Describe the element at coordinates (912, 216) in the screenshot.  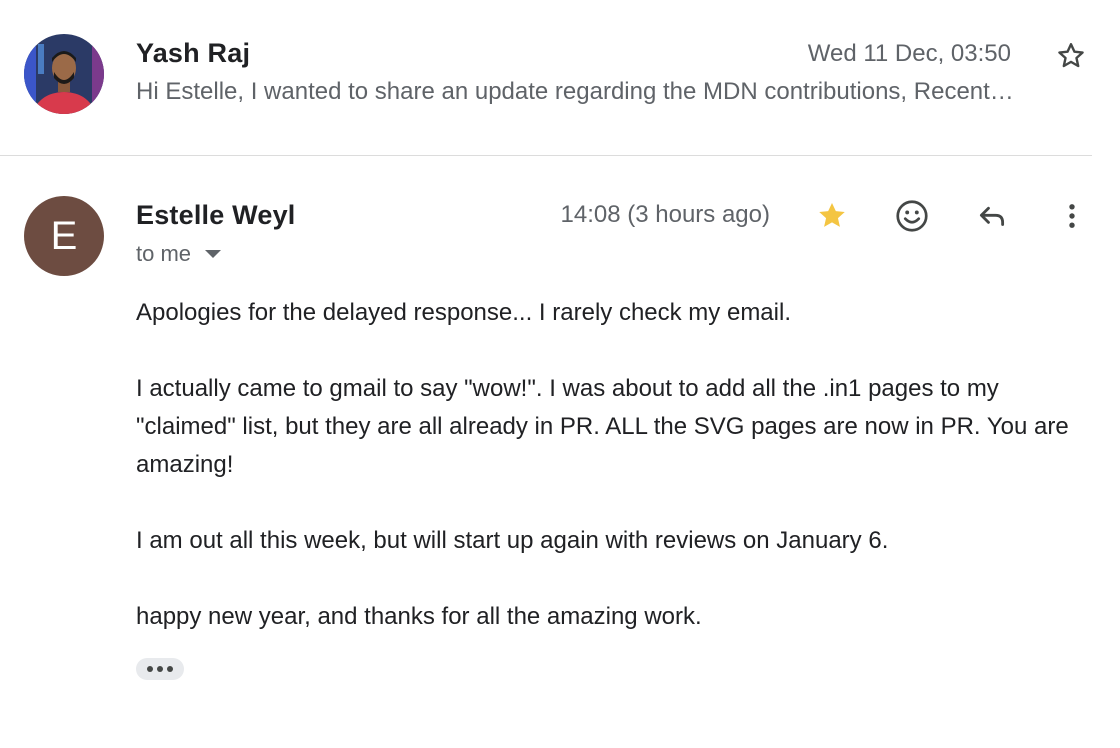
I see `emoji-reaction-icon` at that location.